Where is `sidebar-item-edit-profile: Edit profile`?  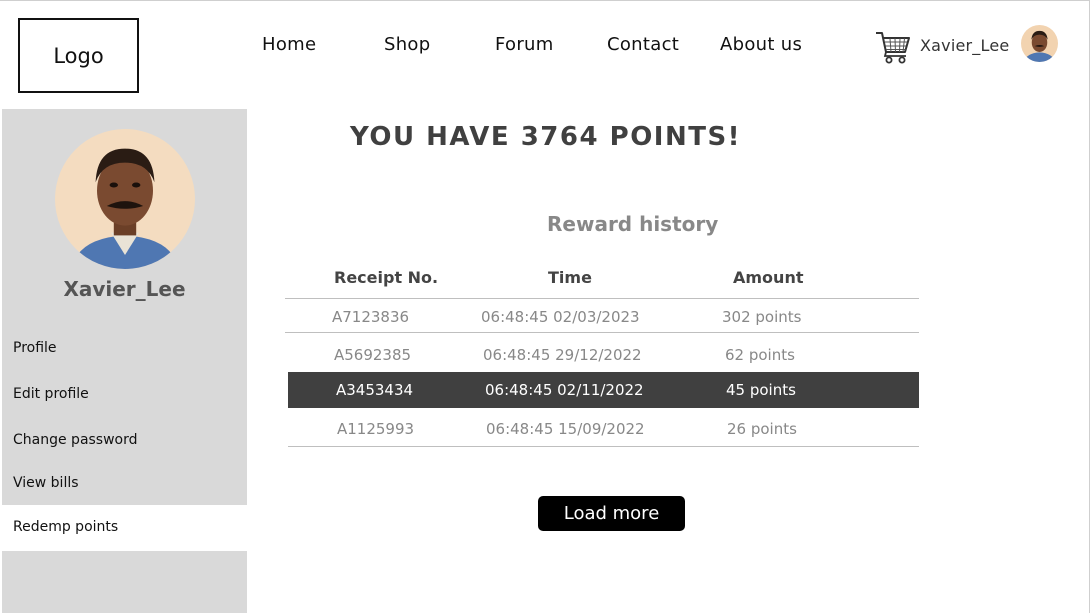 sidebar-item-edit-profile: Edit profile is located at coordinates (51, 394).